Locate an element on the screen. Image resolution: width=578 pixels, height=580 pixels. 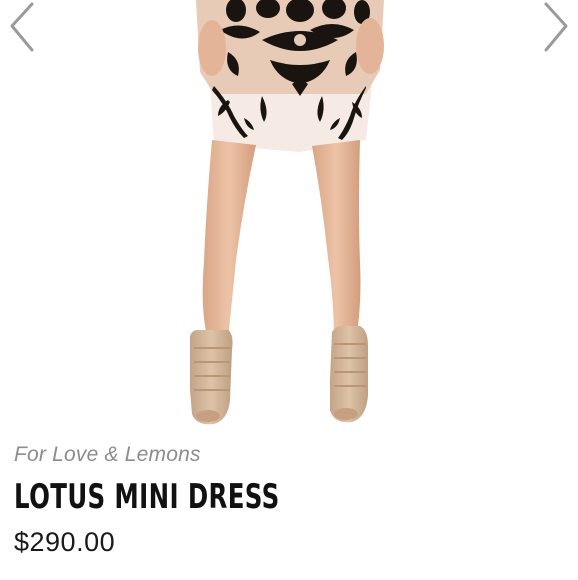
carousel-prev-button is located at coordinates (22, 28).